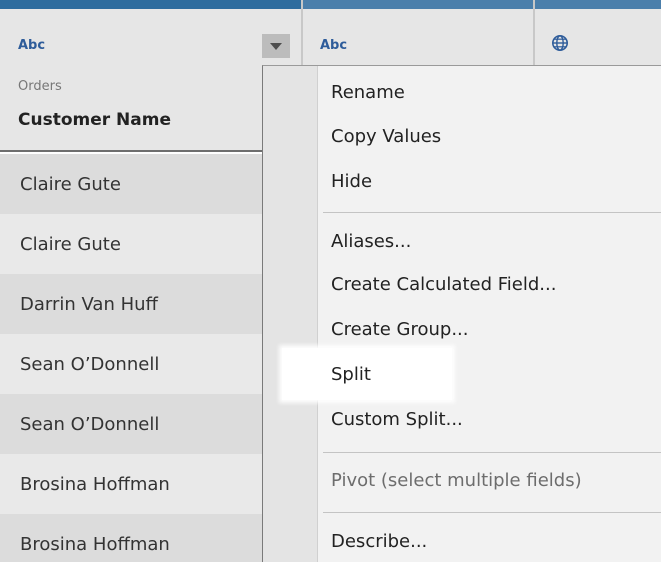 This screenshot has height=562, width=661. I want to click on menu-item-pivot: Pivot (select multiple fields), so click(456, 480).